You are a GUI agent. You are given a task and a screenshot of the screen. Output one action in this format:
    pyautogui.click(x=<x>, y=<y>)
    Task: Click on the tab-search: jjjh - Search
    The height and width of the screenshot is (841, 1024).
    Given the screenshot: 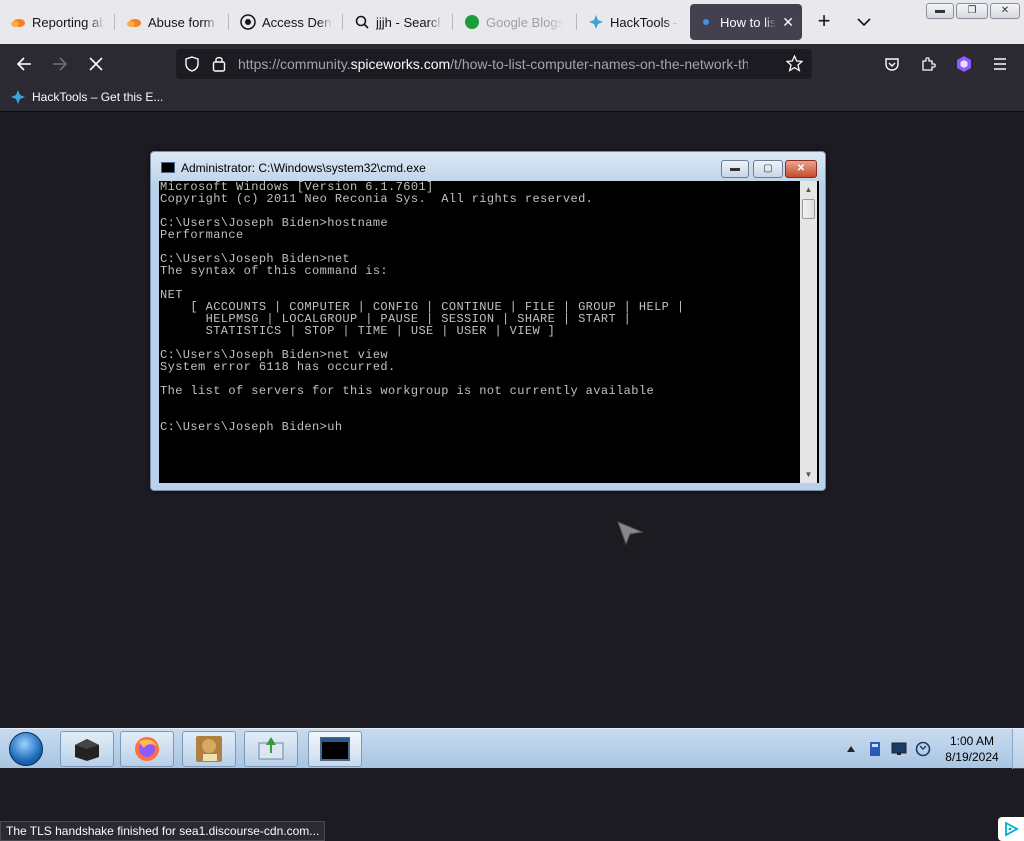 What is the action you would take?
    pyautogui.click(x=398, y=22)
    